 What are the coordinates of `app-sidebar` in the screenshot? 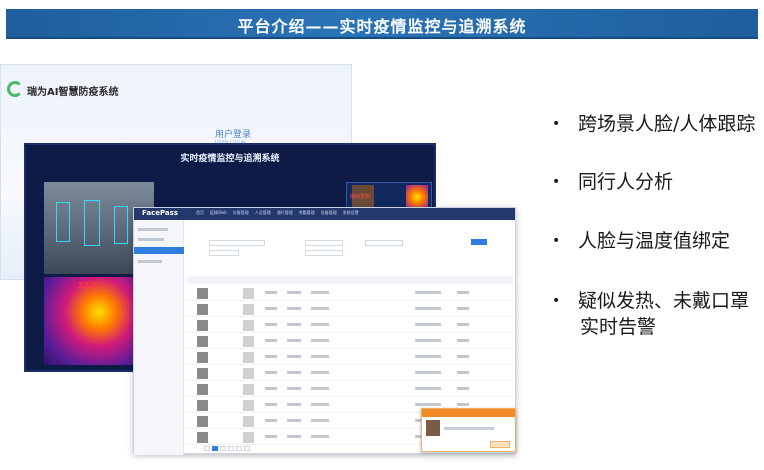 It's located at (159, 337).